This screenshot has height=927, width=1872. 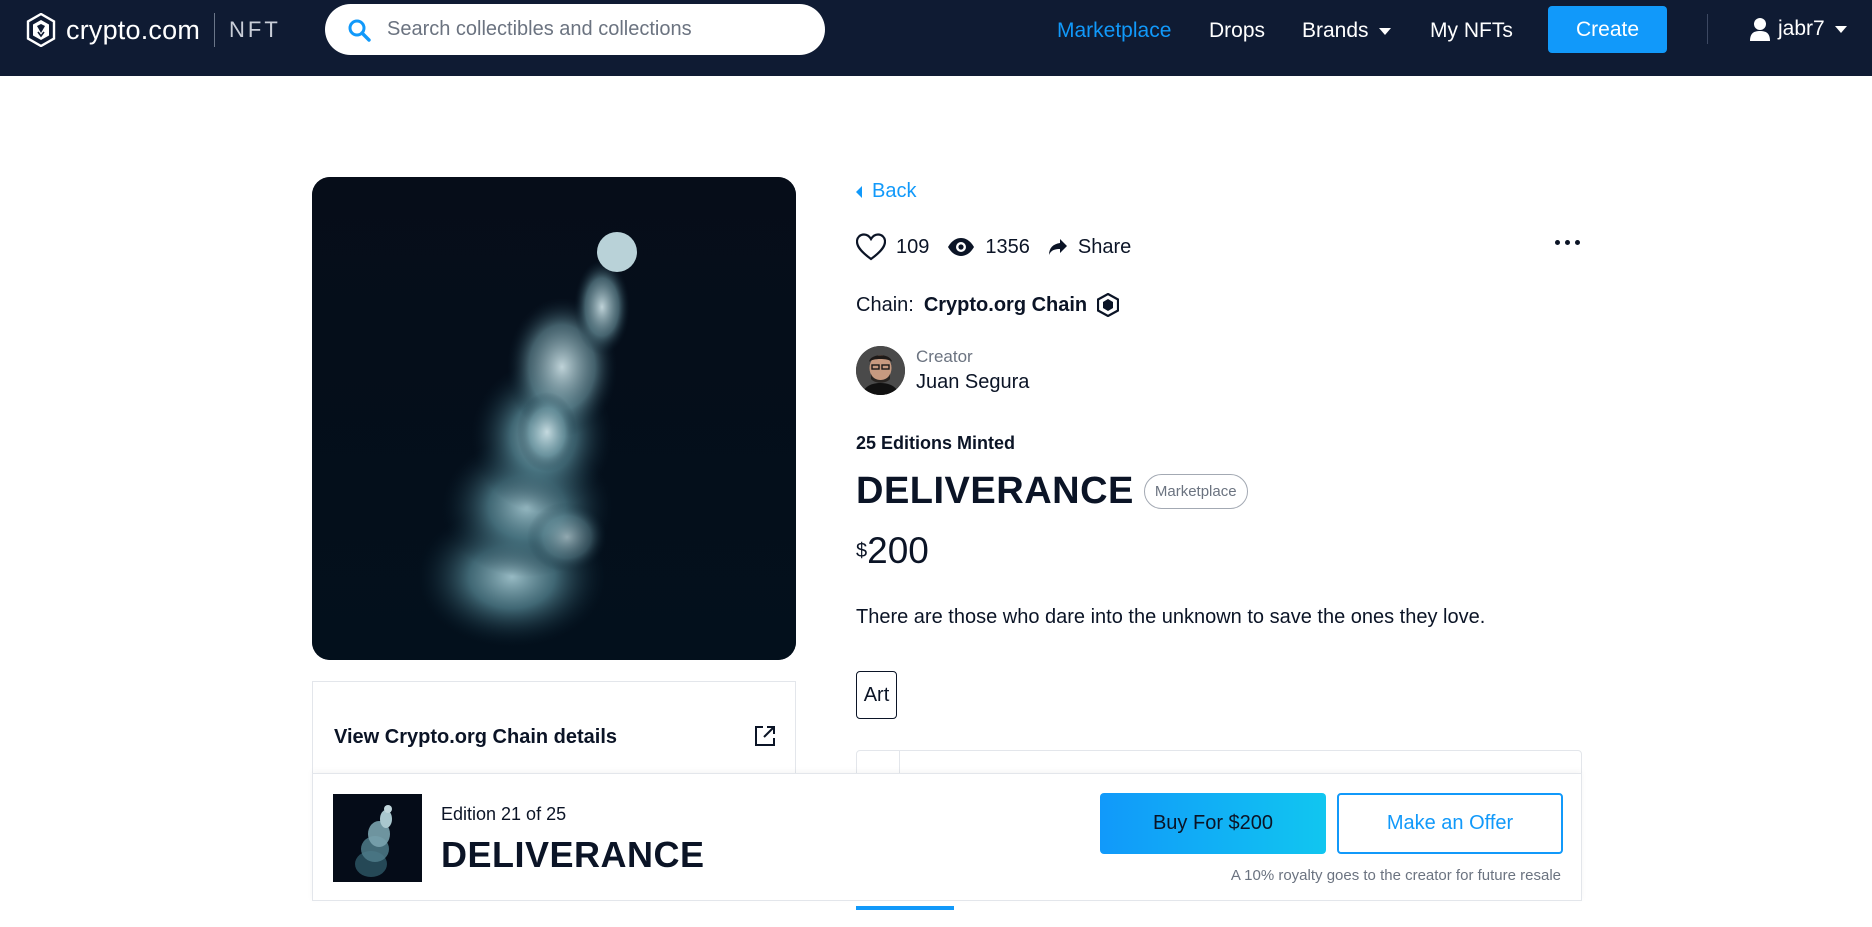 I want to click on thumbnail-artwork, so click(x=377, y=838).